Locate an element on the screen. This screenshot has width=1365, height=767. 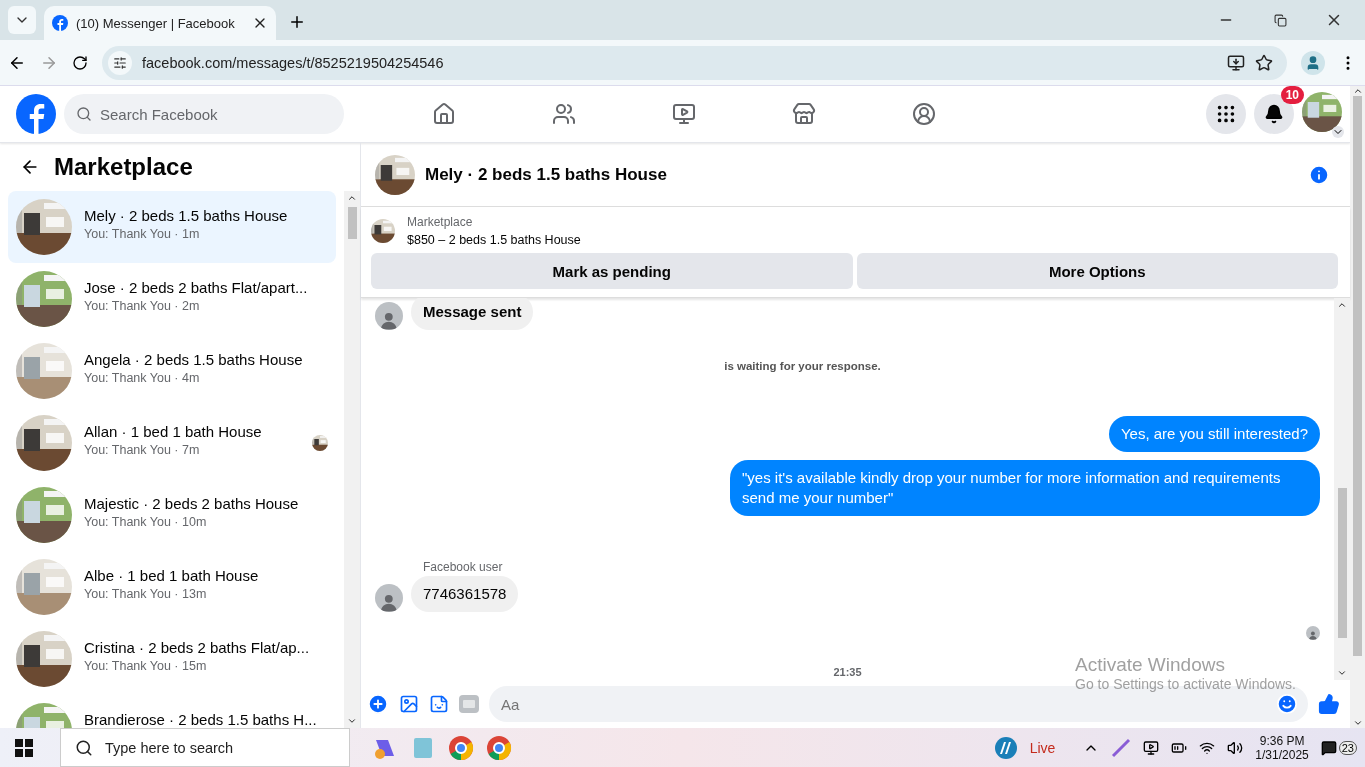
action-button: More Options is located at coordinates (1097, 271).